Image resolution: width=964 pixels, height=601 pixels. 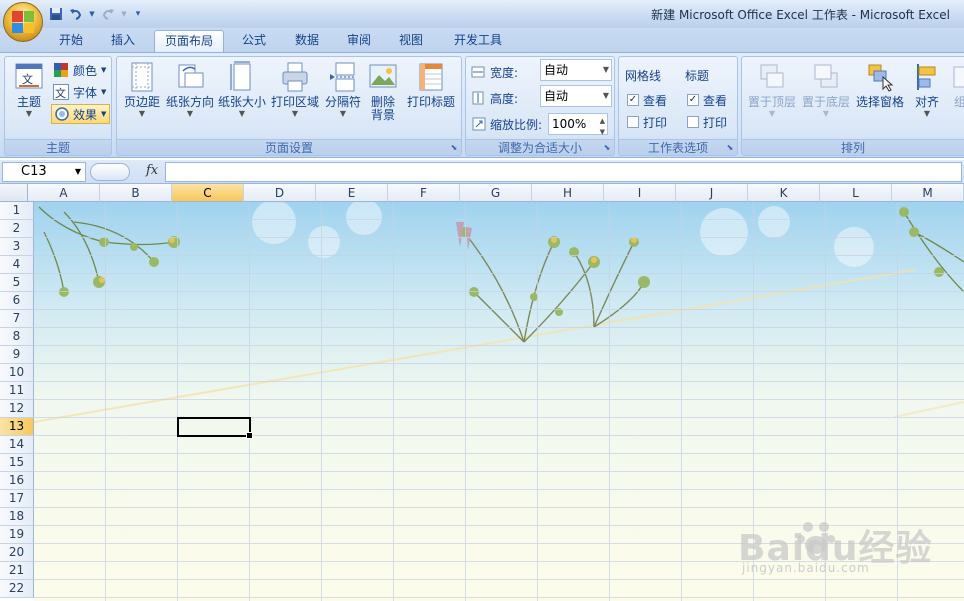 What do you see at coordinates (190, 90) in the screenshot?
I see `orientation-button: 纸张方向 ▼` at bounding box center [190, 90].